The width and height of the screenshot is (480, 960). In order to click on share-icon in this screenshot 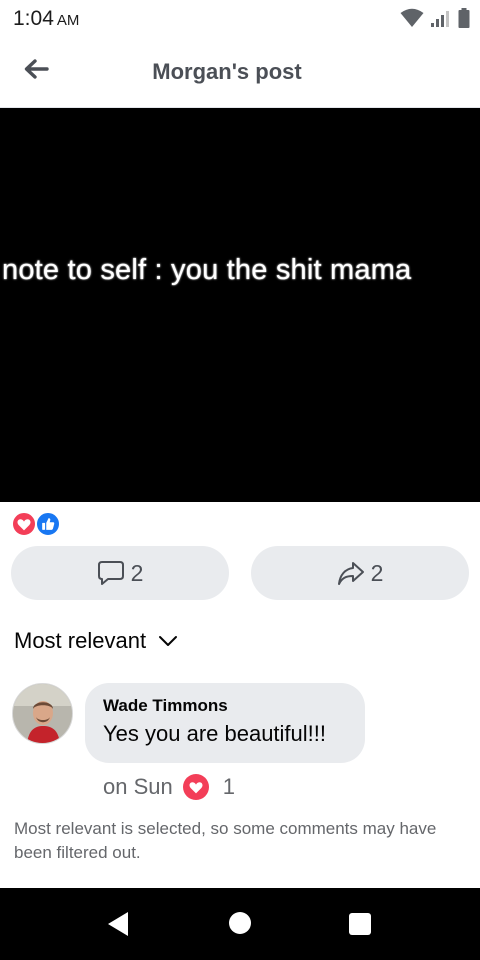, I will do `click(350, 573)`.